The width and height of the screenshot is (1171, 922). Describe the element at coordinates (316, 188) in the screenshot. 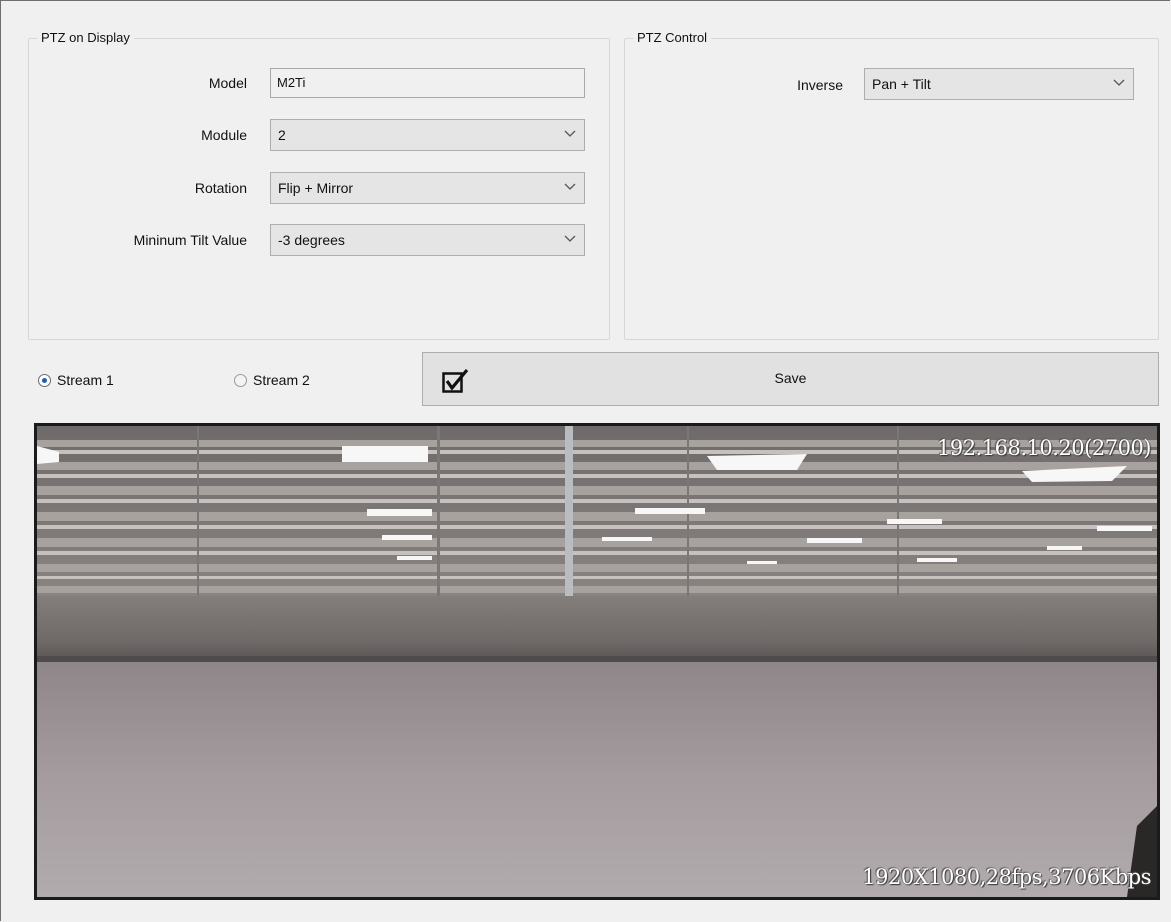

I see `rotation-select-value: Flip + Mirror` at that location.